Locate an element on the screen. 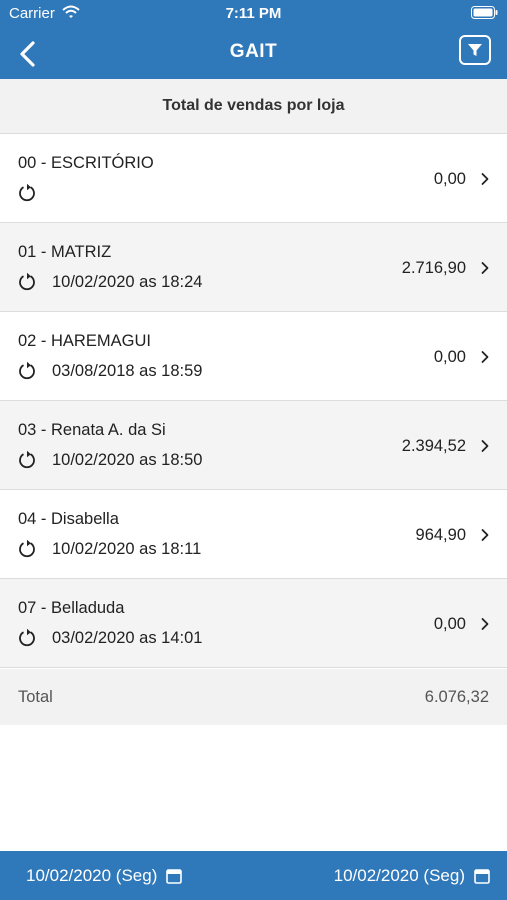 This screenshot has width=507, height=900. store-row: 00 - ESCRITÓRIO 0,00 is located at coordinates (253, 178).